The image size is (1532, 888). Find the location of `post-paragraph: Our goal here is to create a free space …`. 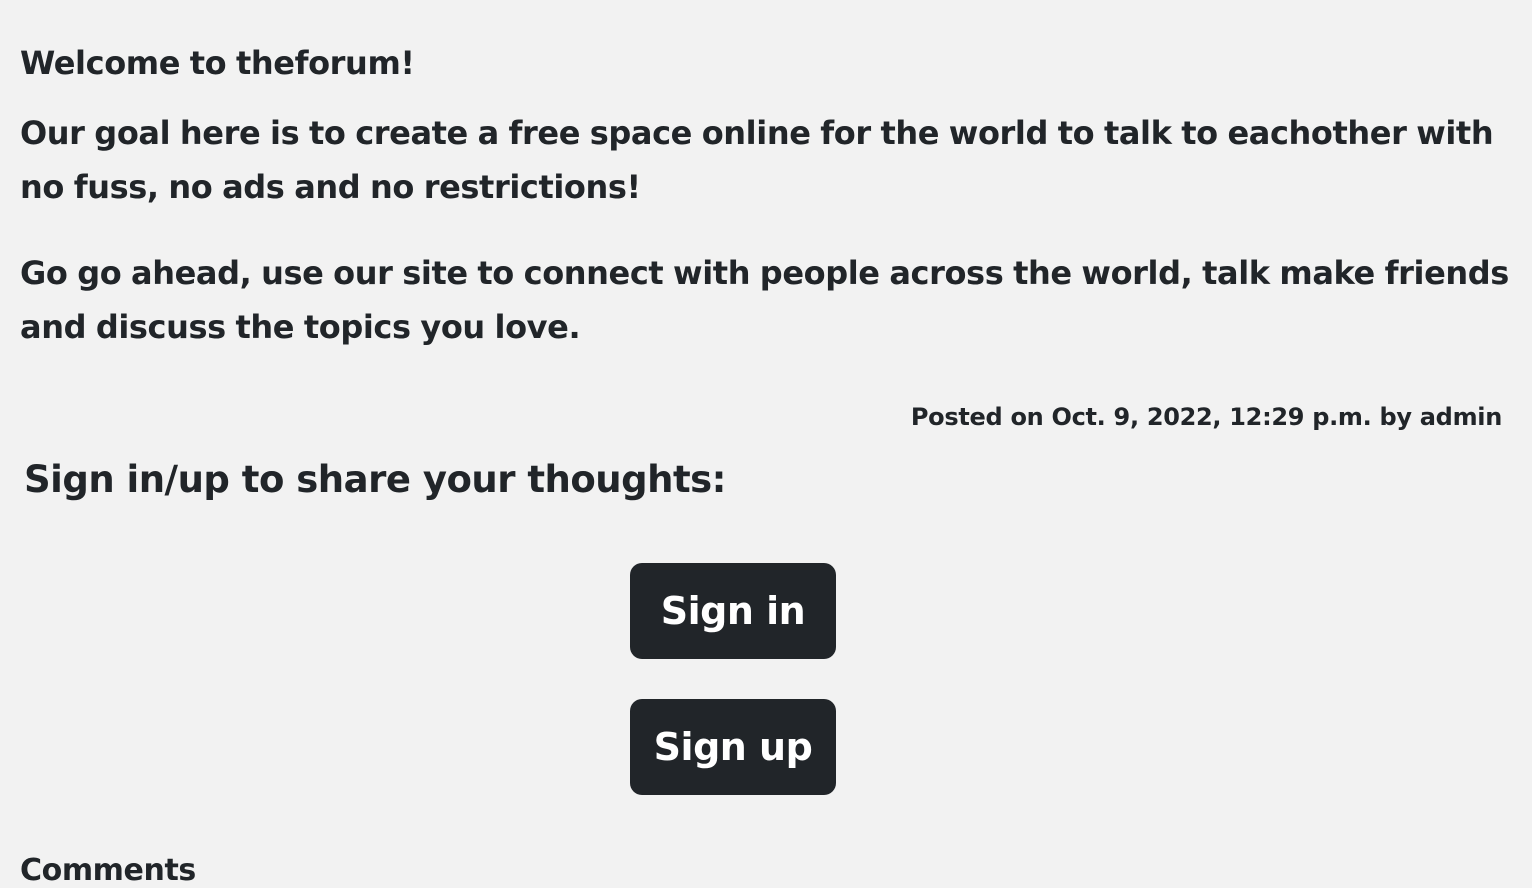

post-paragraph: Our goal here is to create a free space … is located at coordinates (757, 160).